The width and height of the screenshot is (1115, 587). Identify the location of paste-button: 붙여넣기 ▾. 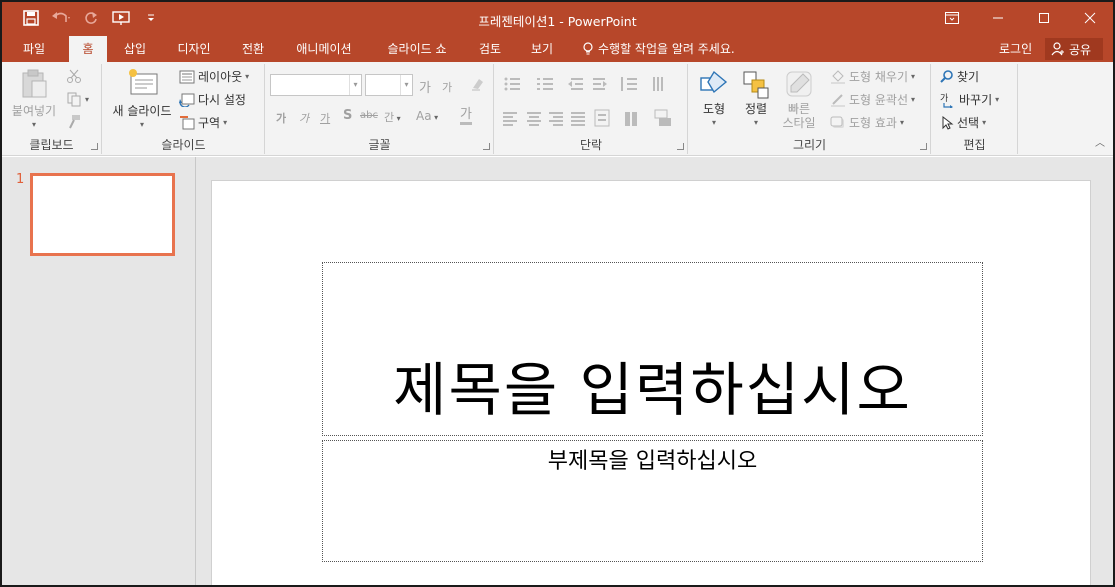
(34, 100).